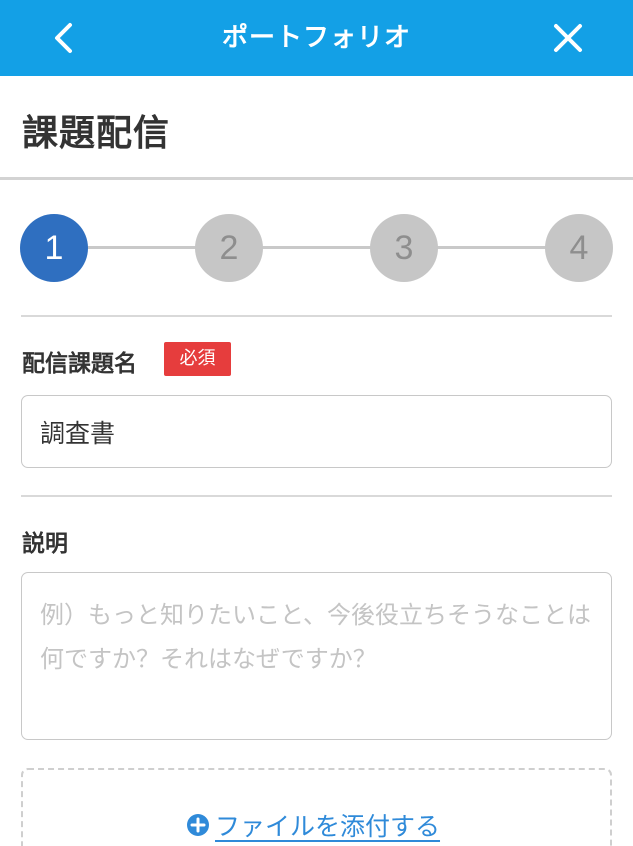 The height and width of the screenshot is (846, 633). I want to click on required-badge: 必須, so click(197, 359).